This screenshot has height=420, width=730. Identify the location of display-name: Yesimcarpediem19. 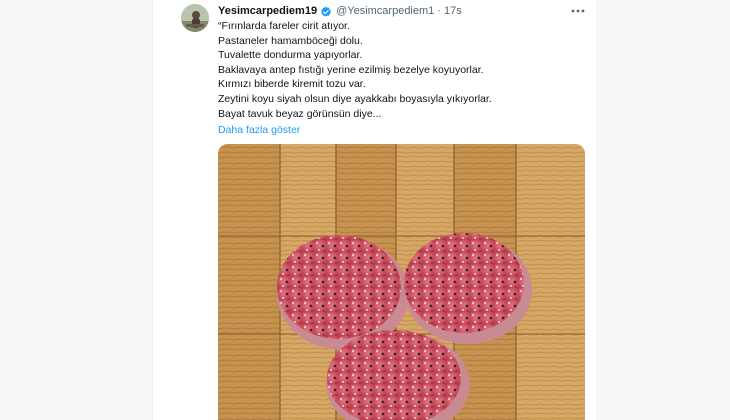
(267, 11).